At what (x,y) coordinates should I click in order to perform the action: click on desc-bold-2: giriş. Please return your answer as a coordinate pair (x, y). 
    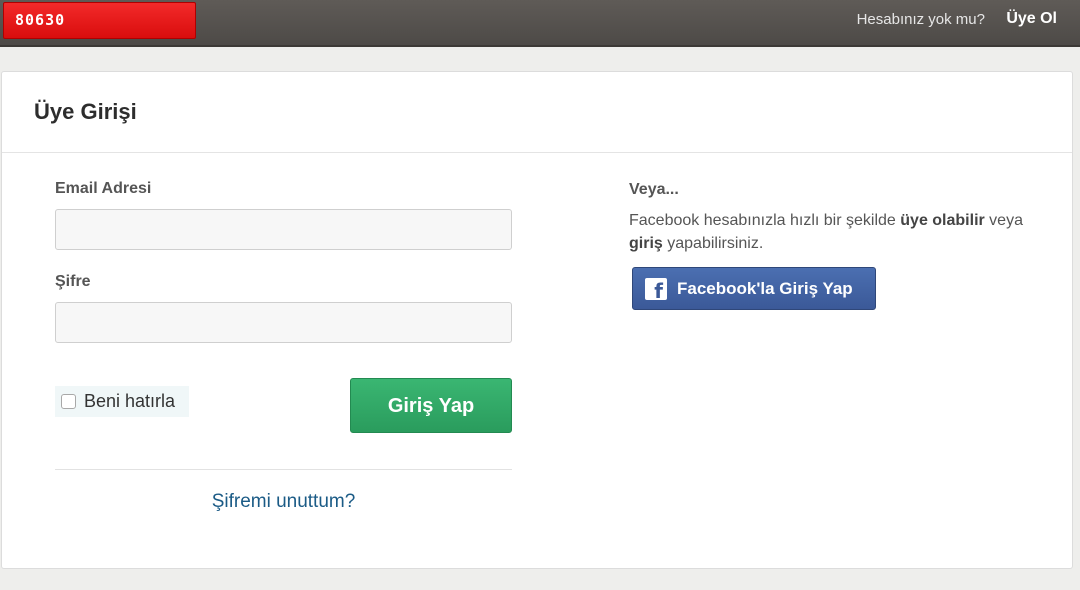
    Looking at the image, I should click on (646, 243).